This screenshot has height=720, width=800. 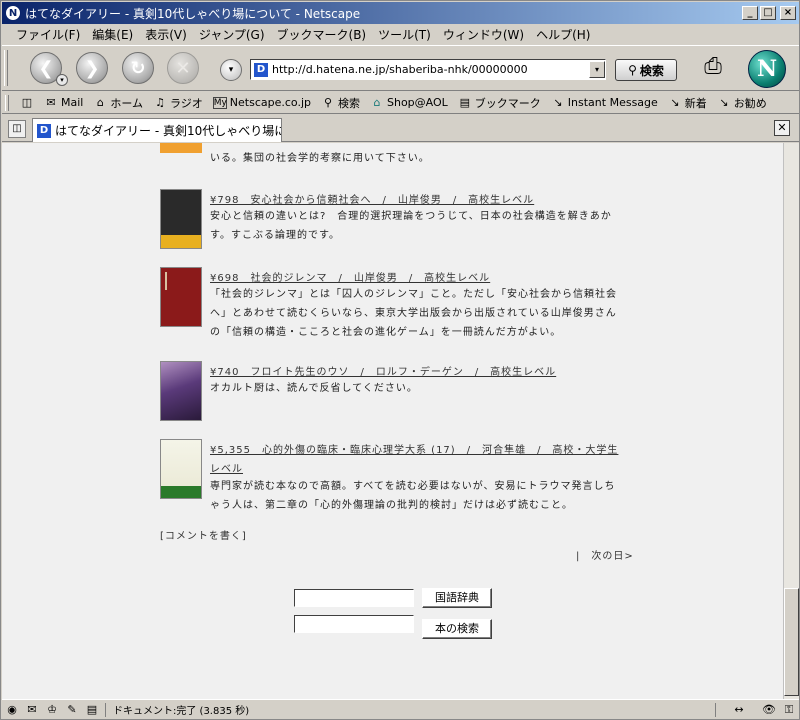 I want to click on forward-arrow-icon: ❯, so click(x=92, y=68).